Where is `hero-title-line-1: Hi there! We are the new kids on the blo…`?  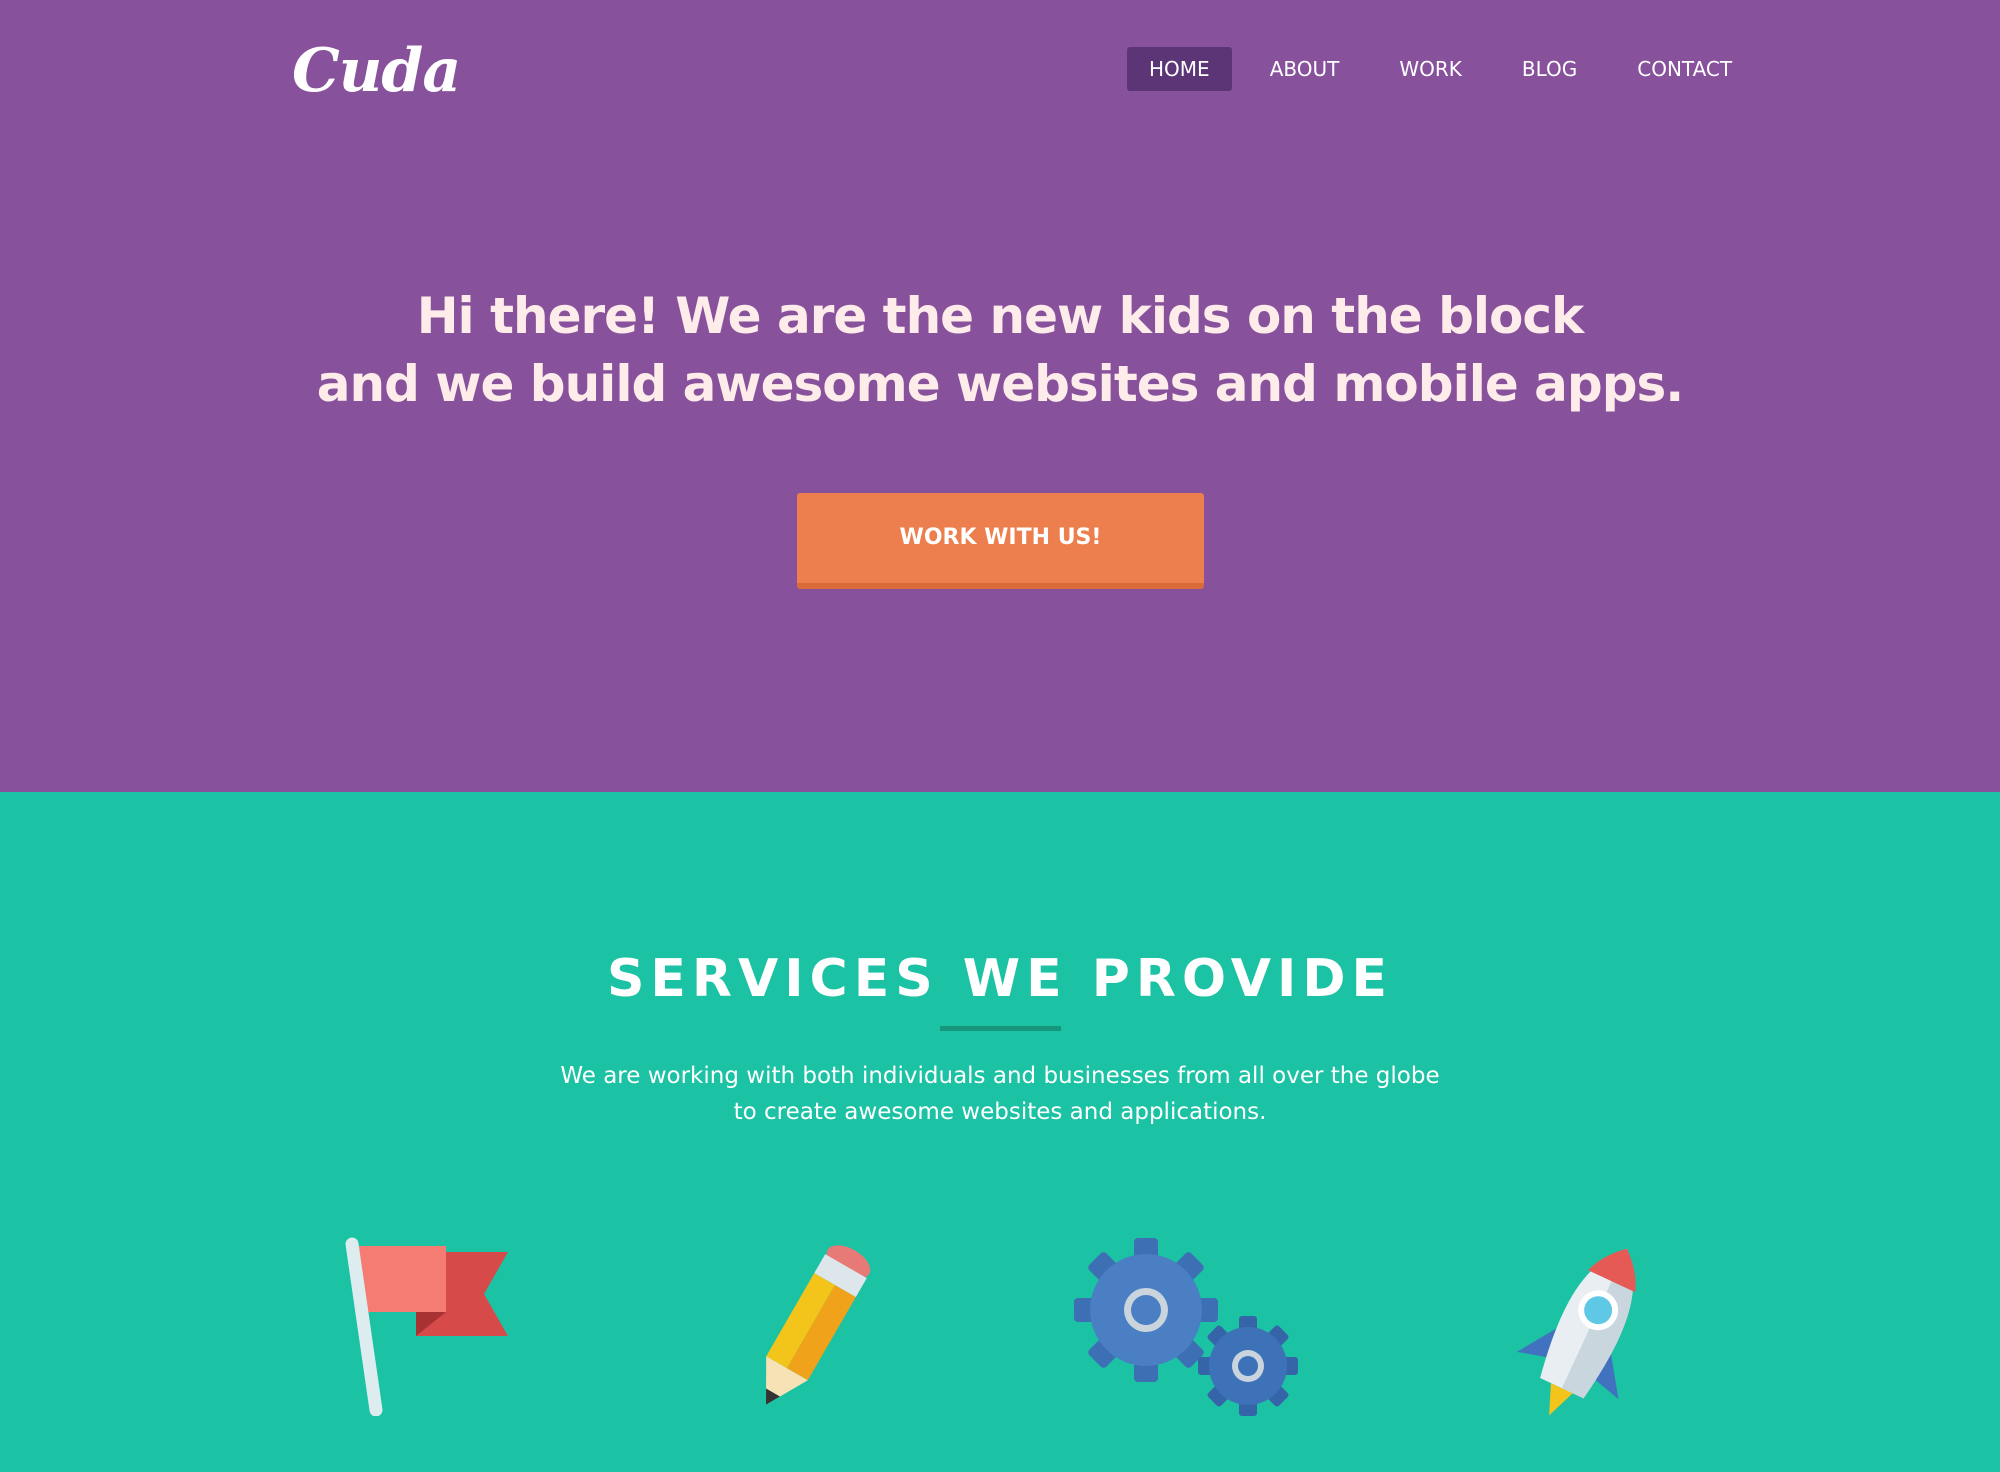
hero-title-line-1: Hi there! We are the new kids on the blo… is located at coordinates (1000, 316).